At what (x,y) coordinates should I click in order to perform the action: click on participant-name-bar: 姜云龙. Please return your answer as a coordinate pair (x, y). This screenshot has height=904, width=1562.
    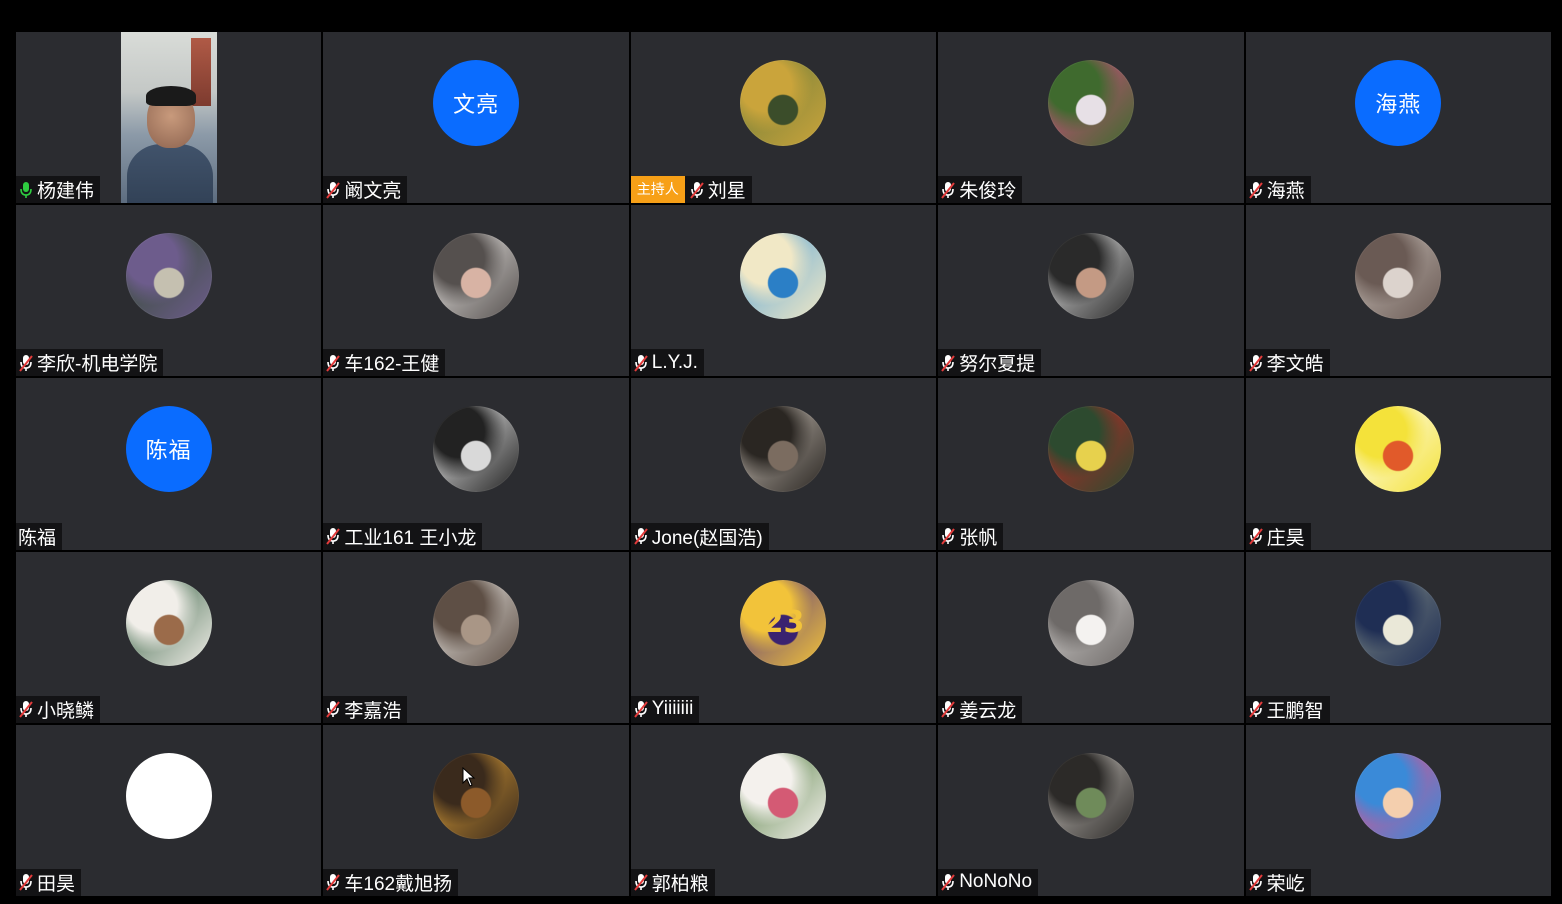
    Looking at the image, I should click on (980, 709).